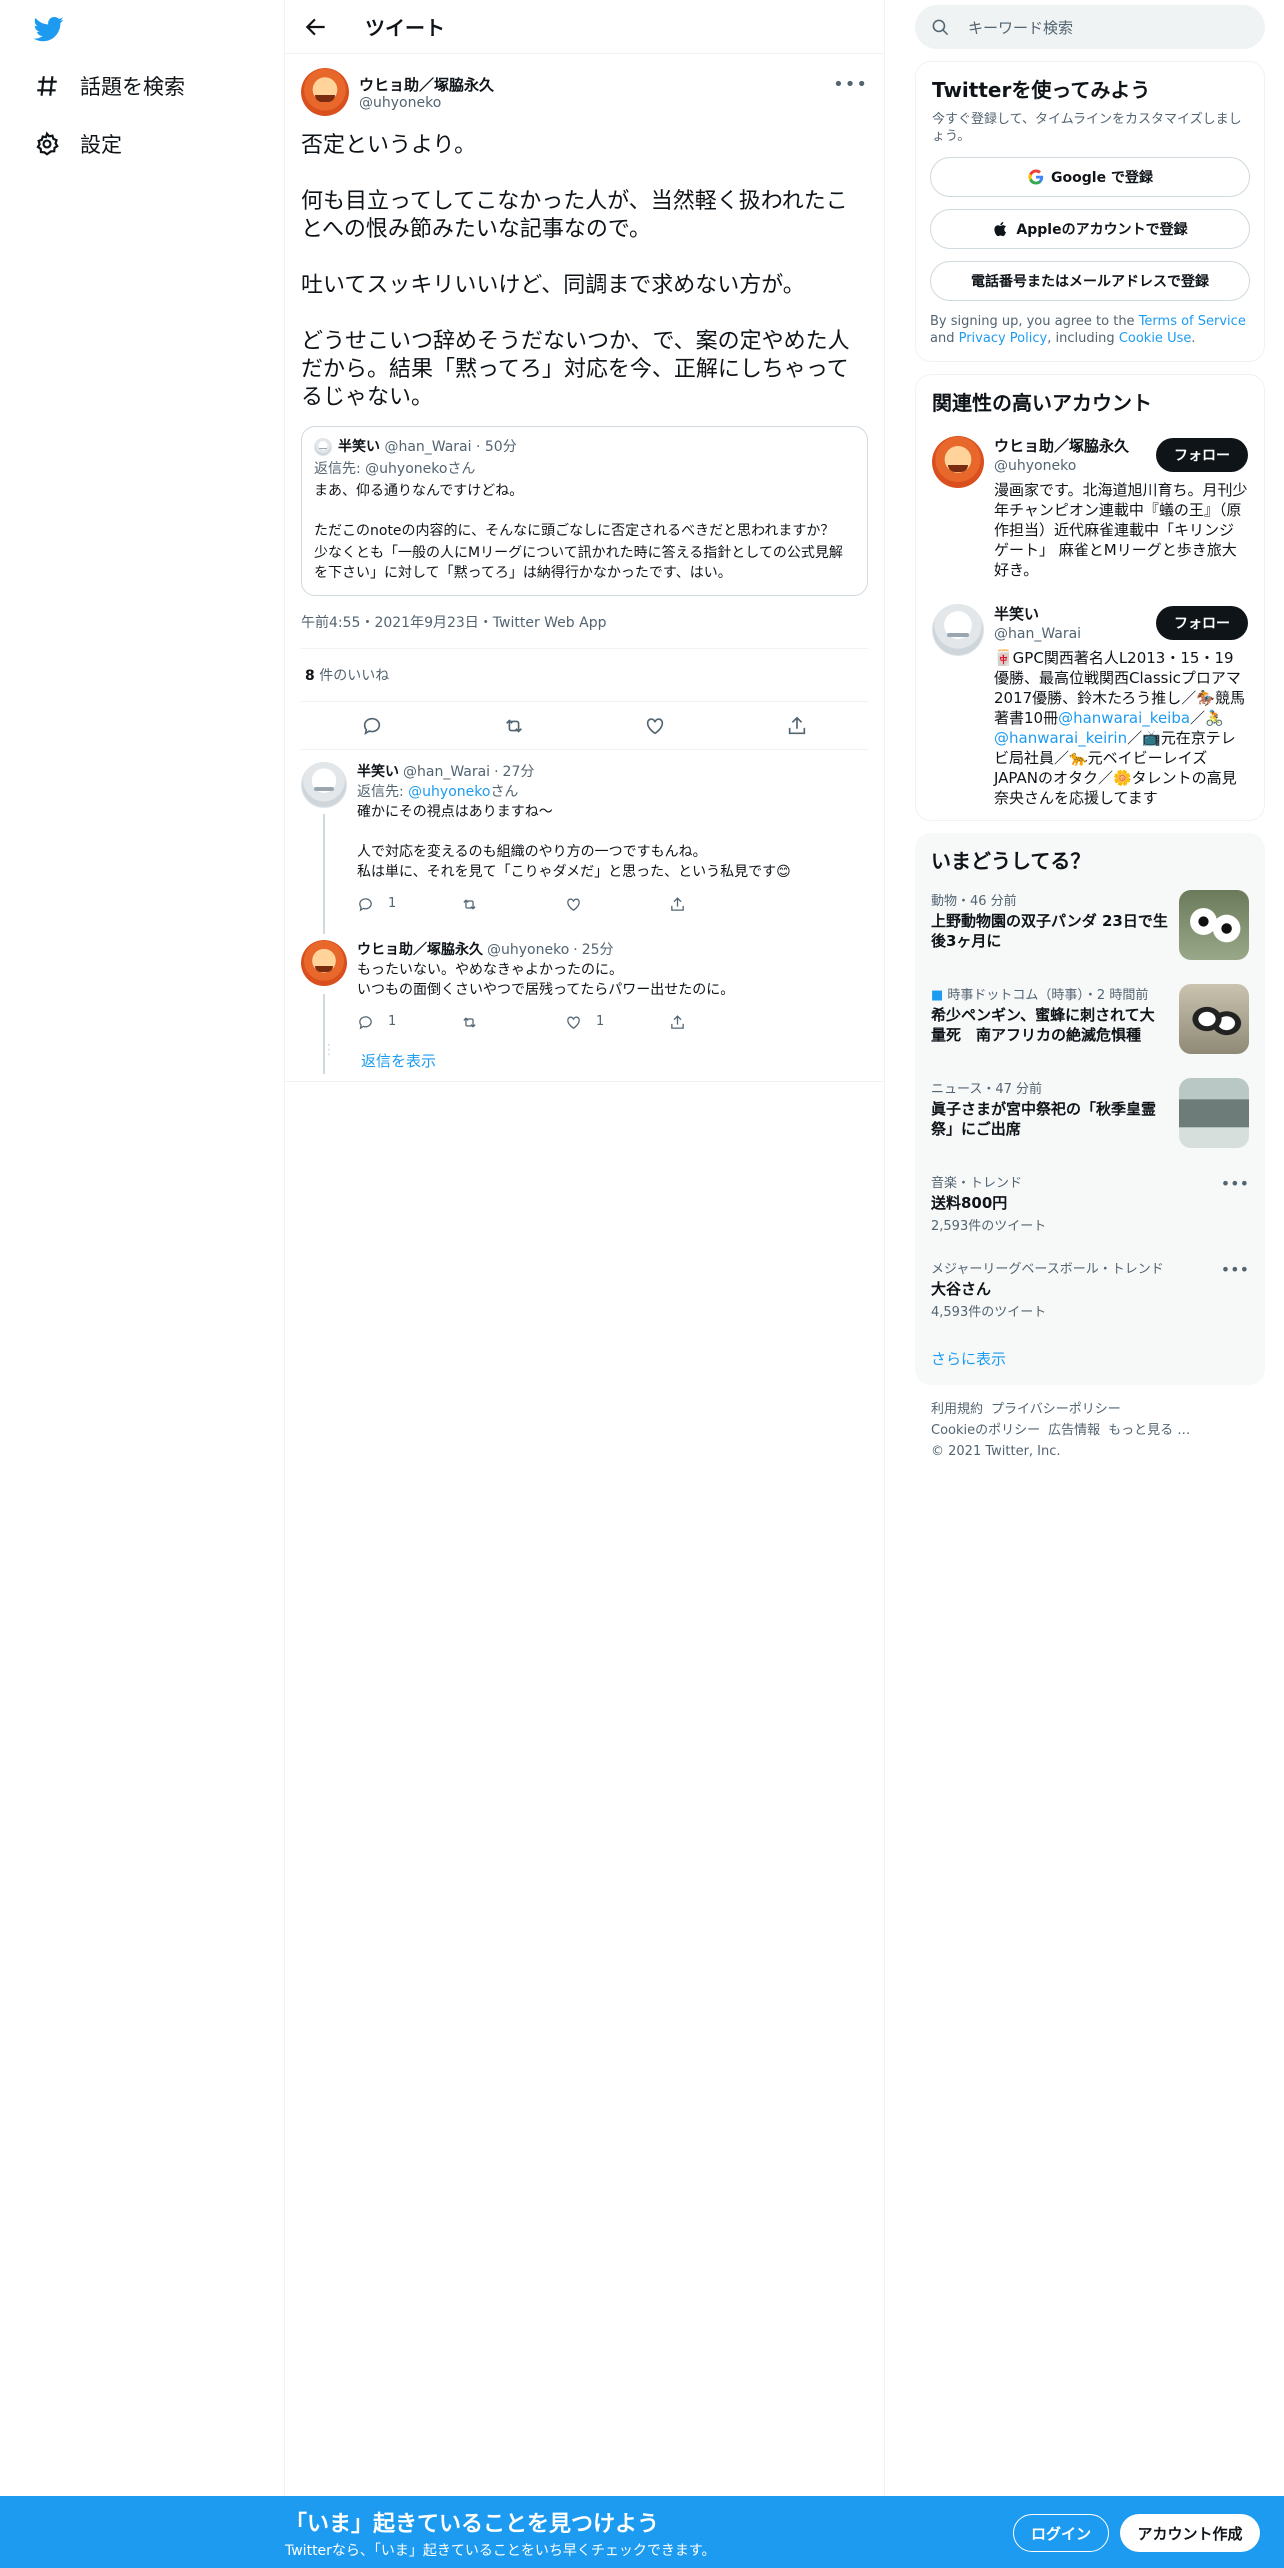 This screenshot has height=2568, width=1284. Describe the element at coordinates (426, 103) in the screenshot. I see `author-handle: @uhyoneko` at that location.